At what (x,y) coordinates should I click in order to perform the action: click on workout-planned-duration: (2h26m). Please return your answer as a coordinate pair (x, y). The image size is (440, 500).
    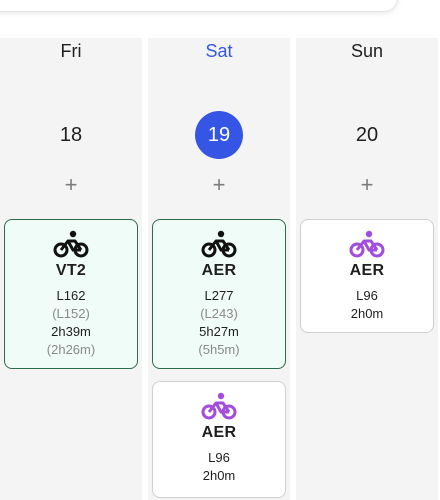
    Looking at the image, I should click on (71, 349).